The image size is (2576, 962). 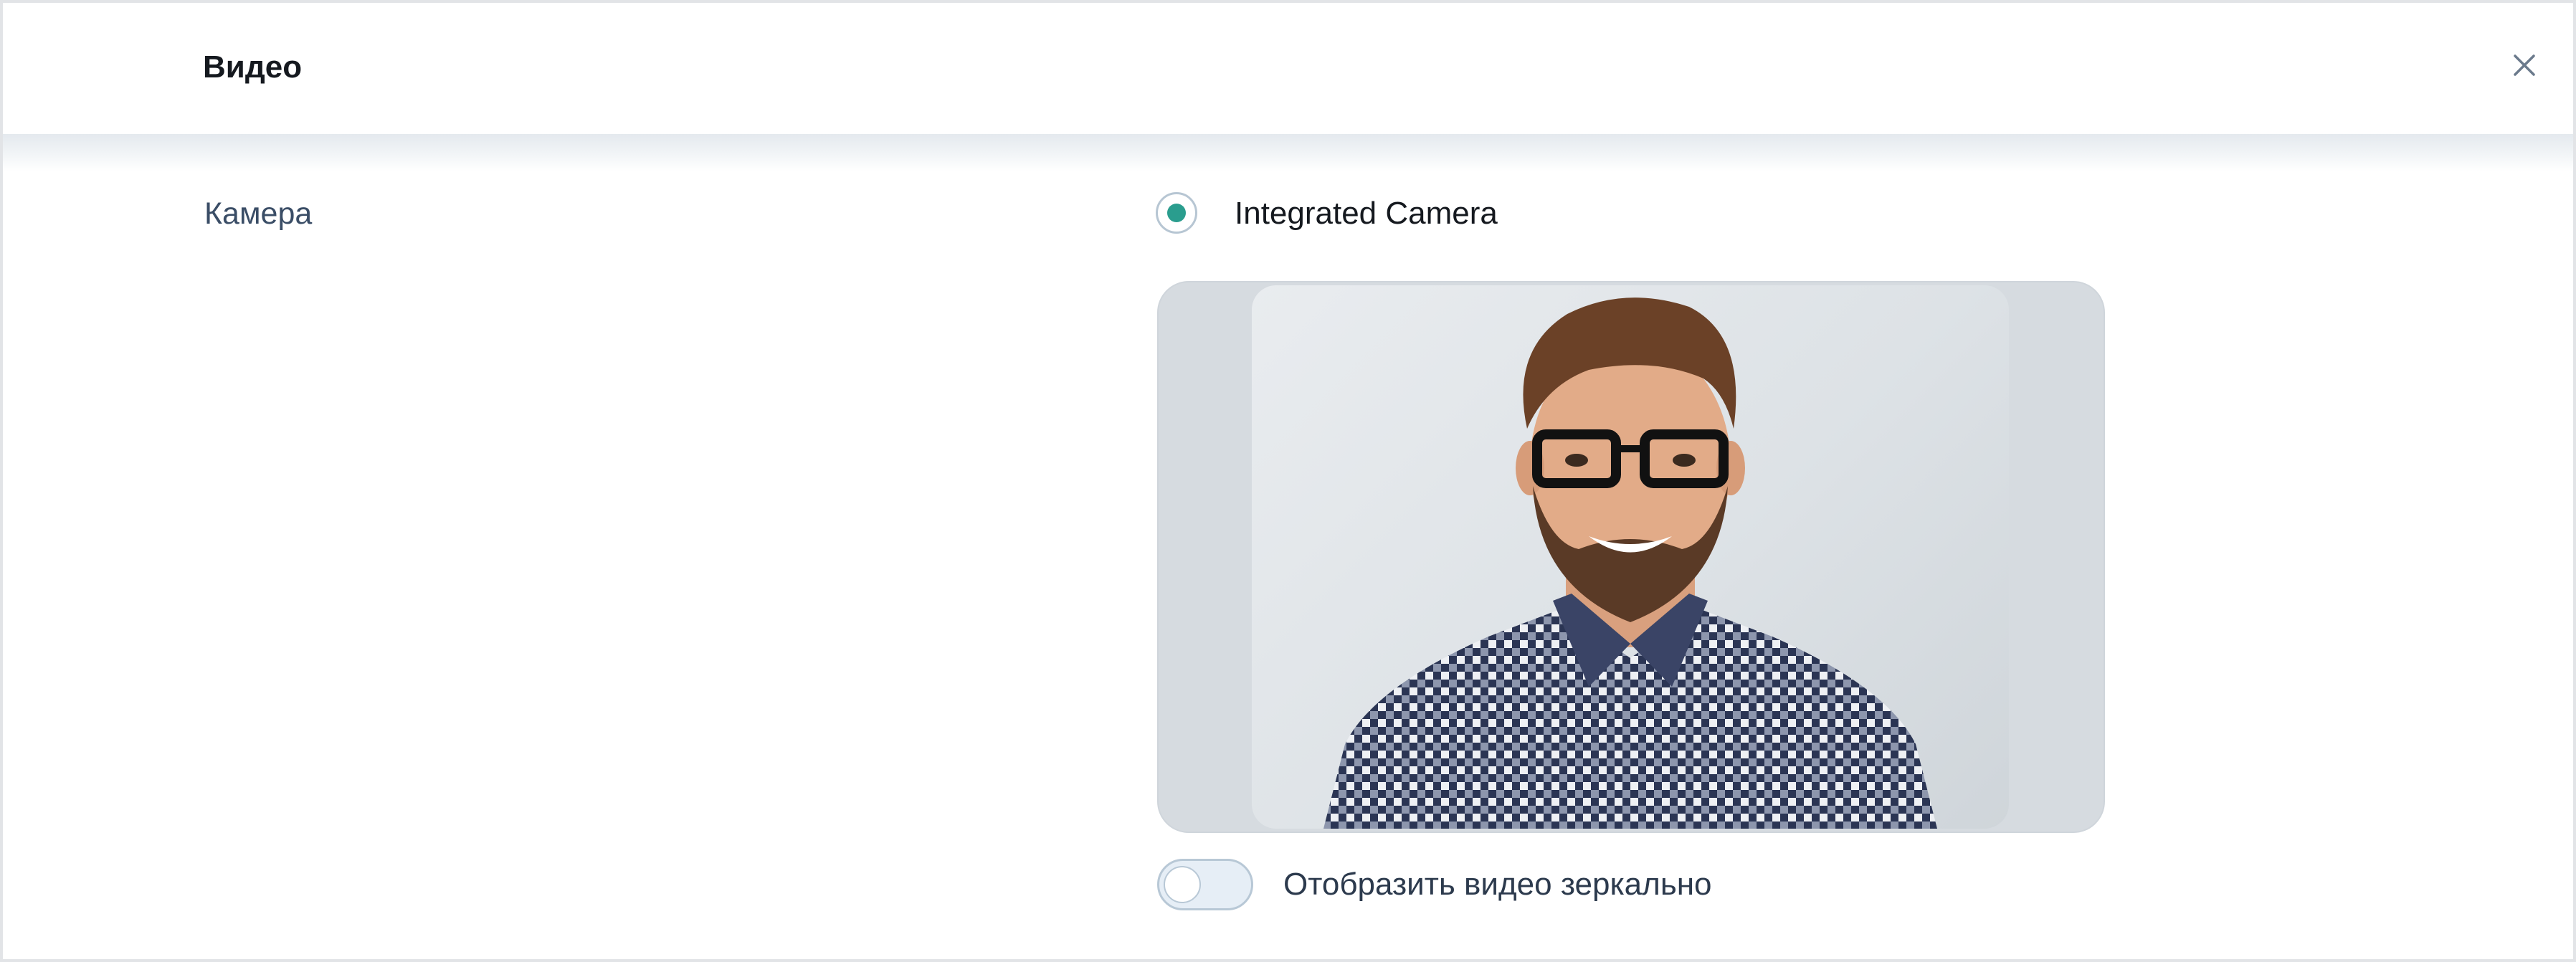 I want to click on camera-section-label: Камера, so click(x=258, y=213).